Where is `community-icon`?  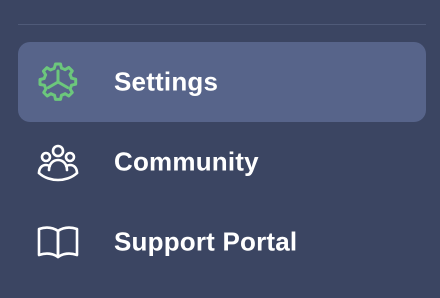 community-icon is located at coordinates (58, 162).